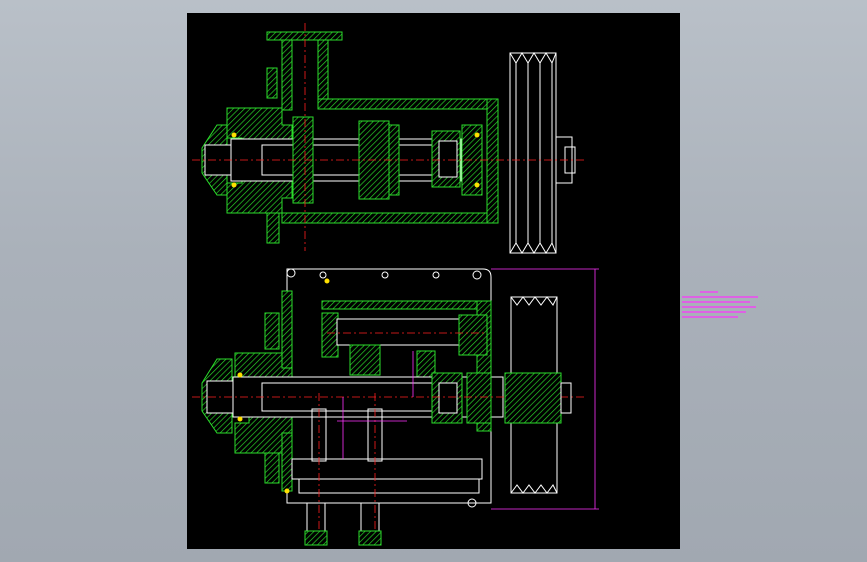 The height and width of the screenshot is (562, 867). Describe the element at coordinates (272, 331) in the screenshot. I see `front-upper-lug` at that location.